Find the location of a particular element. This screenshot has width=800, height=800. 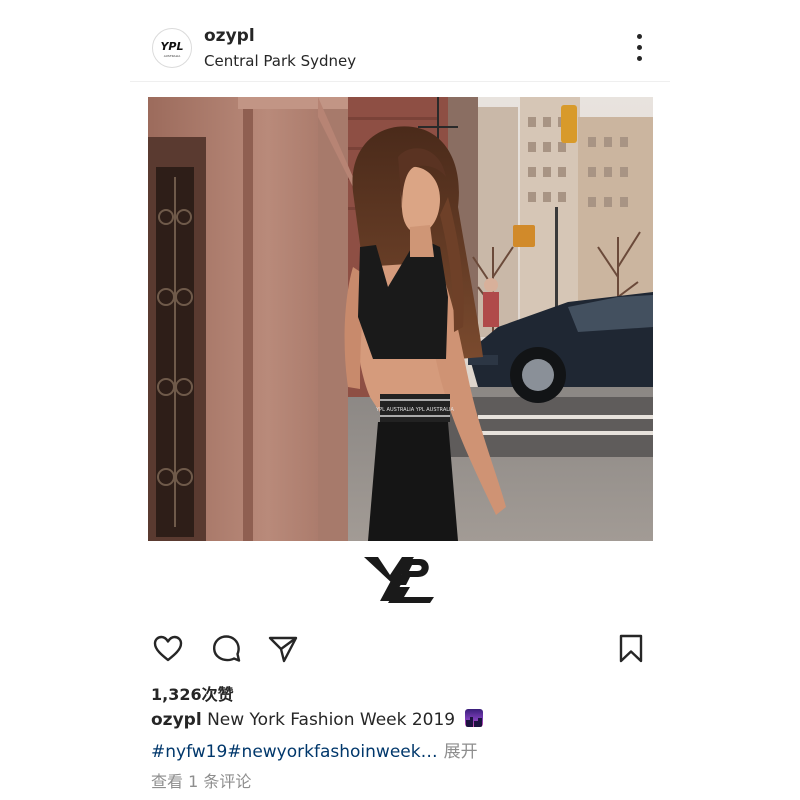

comment-bubble-icon is located at coordinates (226, 648).